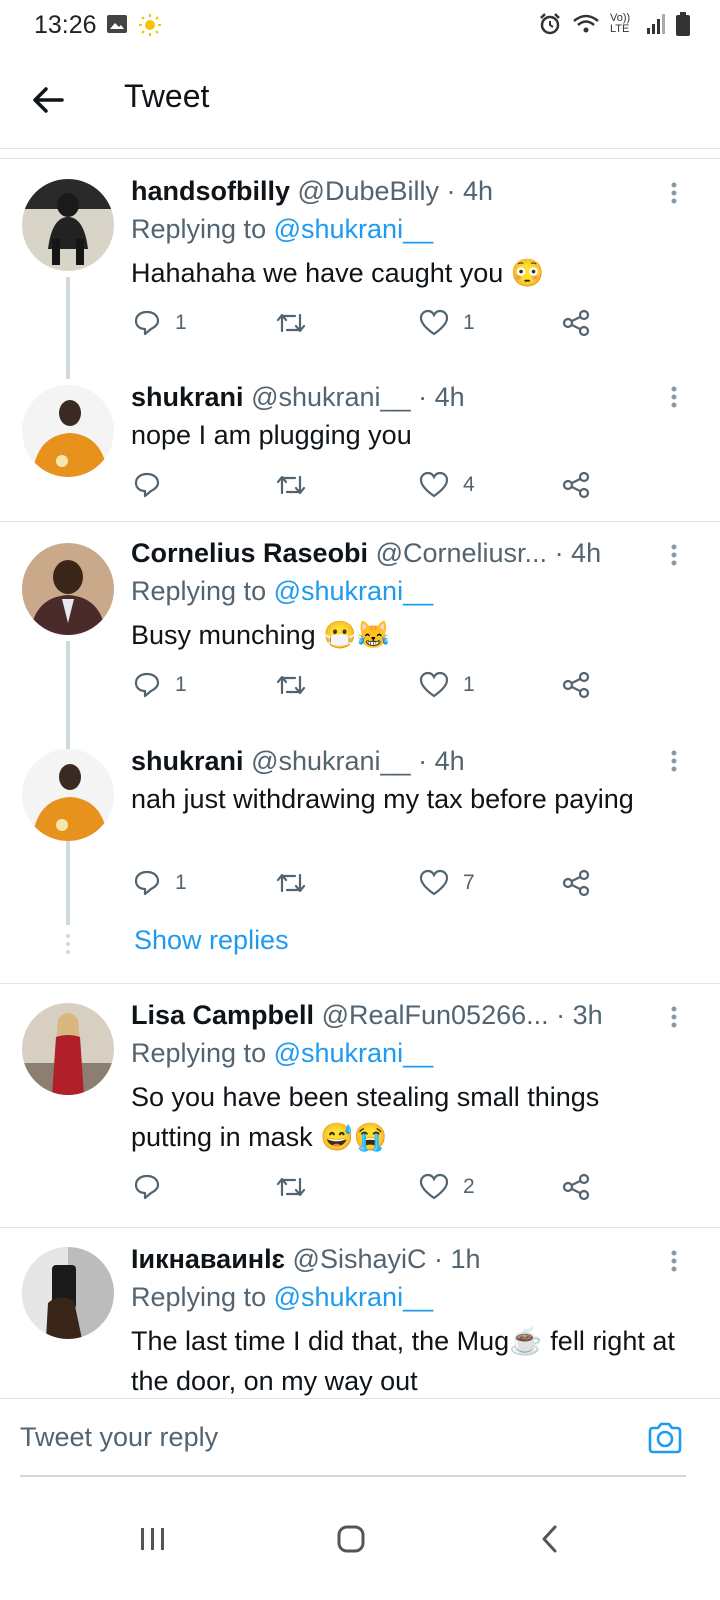  Describe the element at coordinates (211, 940) in the screenshot. I see `show-replies-link: Show replies` at that location.